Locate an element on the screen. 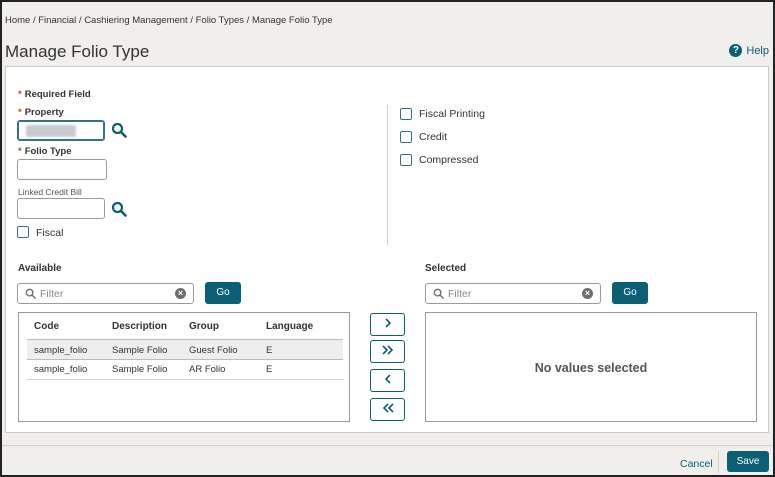 The image size is (775, 477). form-divider is located at coordinates (387, 175).